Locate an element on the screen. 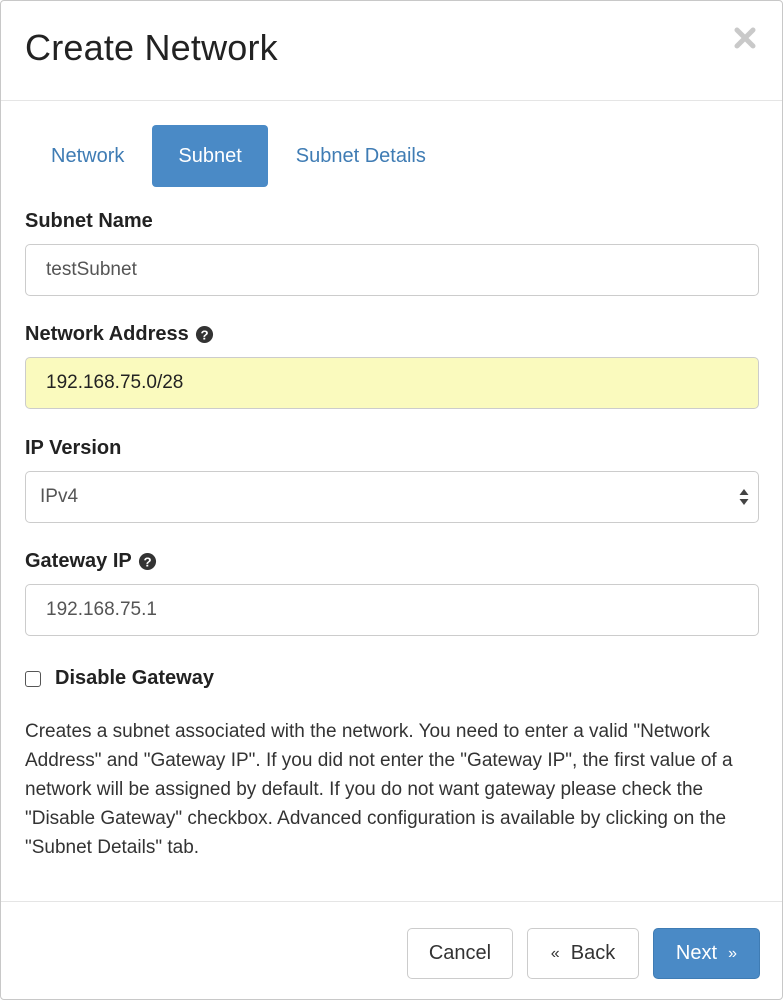 The width and height of the screenshot is (783, 1001). ip-version-label: IP Version is located at coordinates (73, 448).